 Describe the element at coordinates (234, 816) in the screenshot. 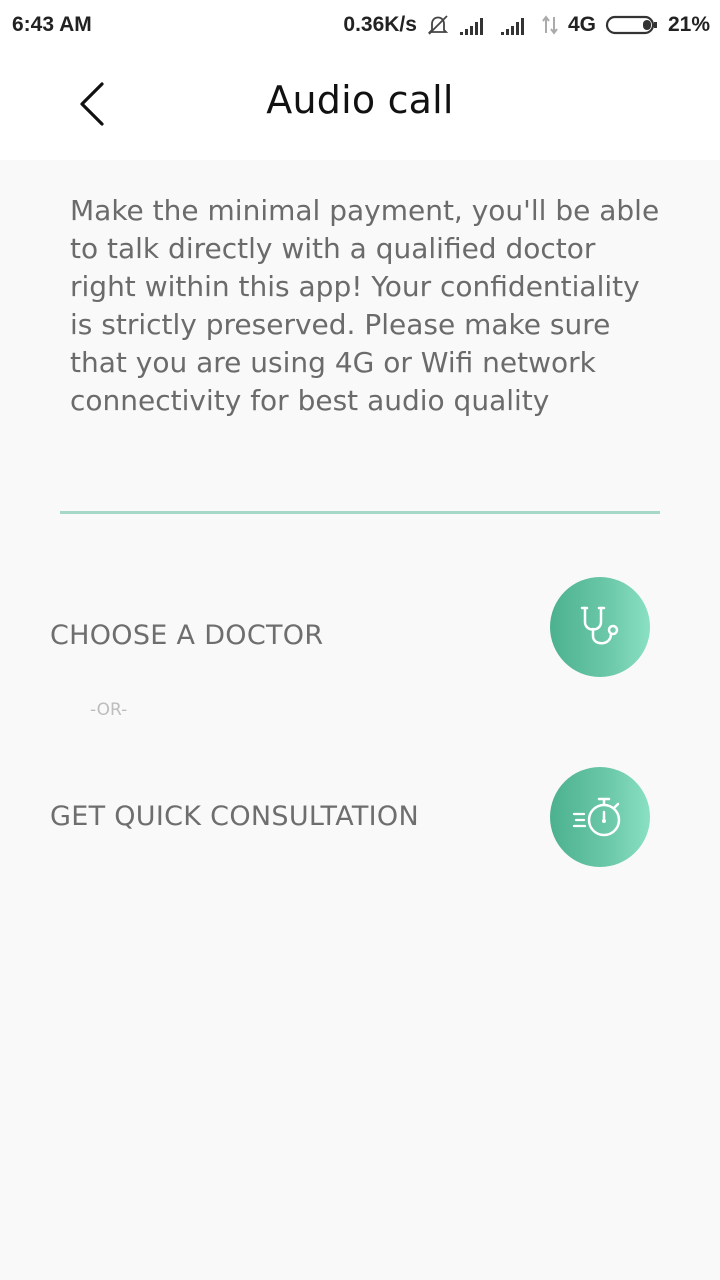

I see `quick-consultation-label: GET QUICK CONSULTATION` at that location.